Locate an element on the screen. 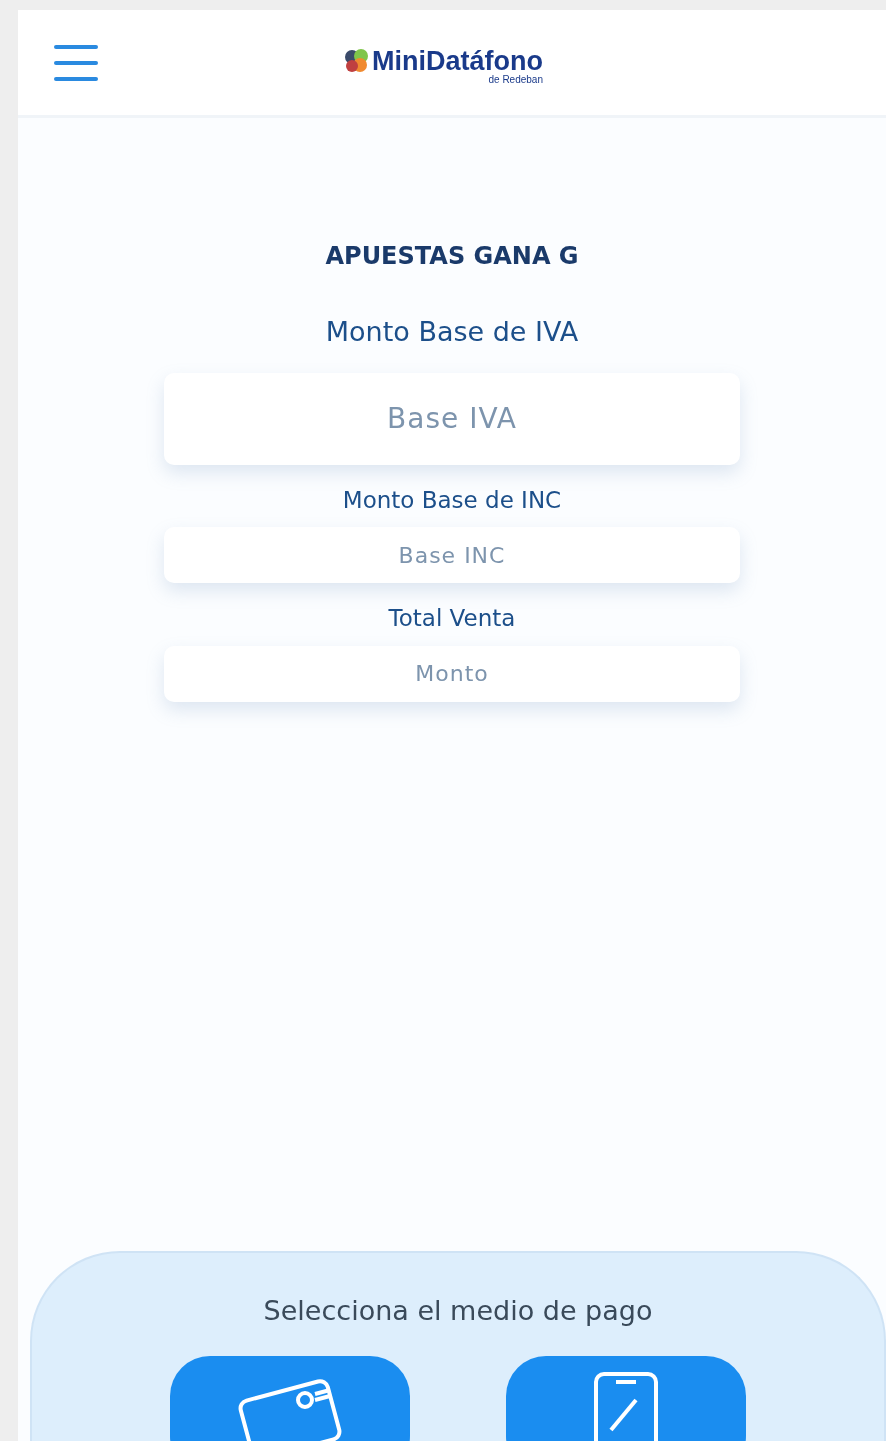  phone-payment-button is located at coordinates (626, 1398).